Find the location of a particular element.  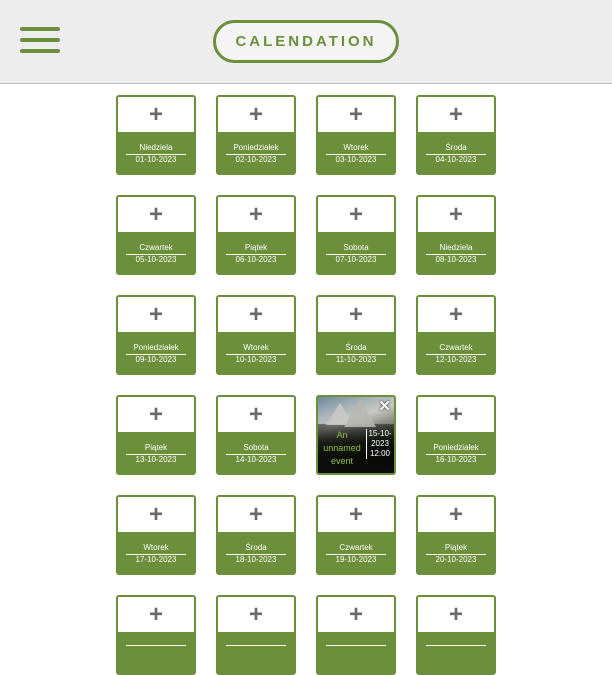

day-card: + Środa 04-10-2023 is located at coordinates (456, 135).